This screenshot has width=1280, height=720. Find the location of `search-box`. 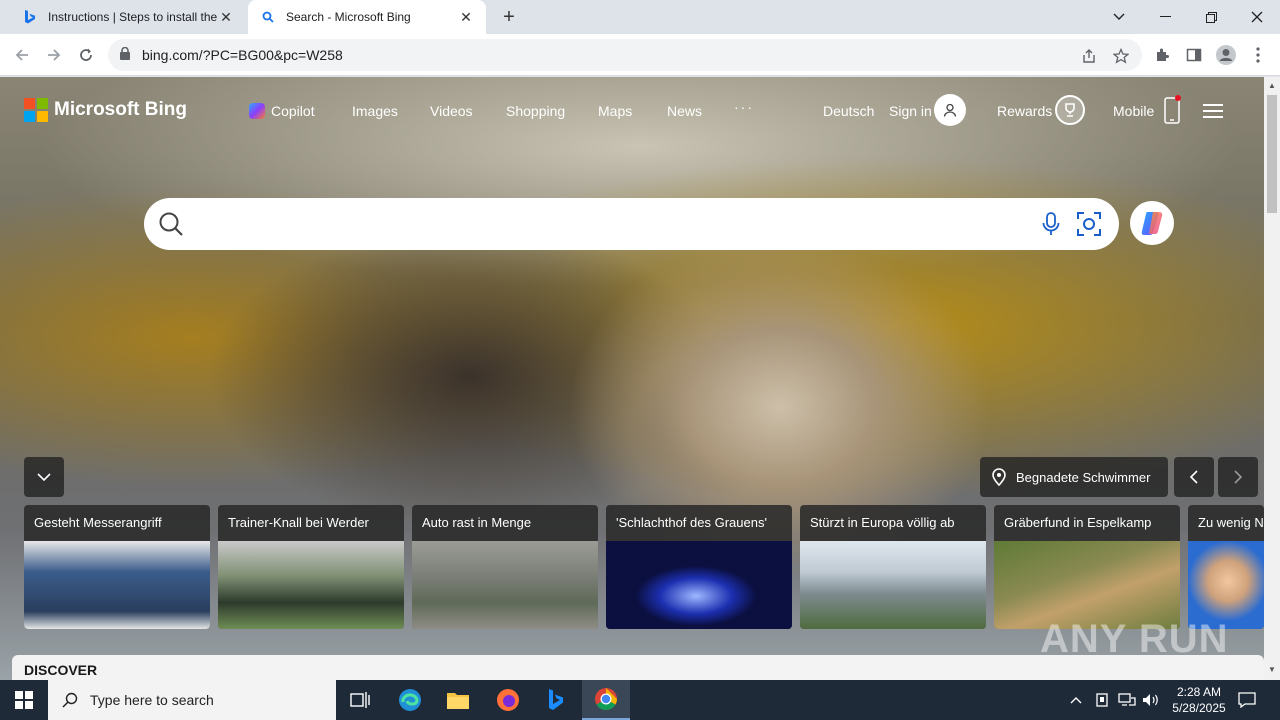

search-box is located at coordinates (631, 224).